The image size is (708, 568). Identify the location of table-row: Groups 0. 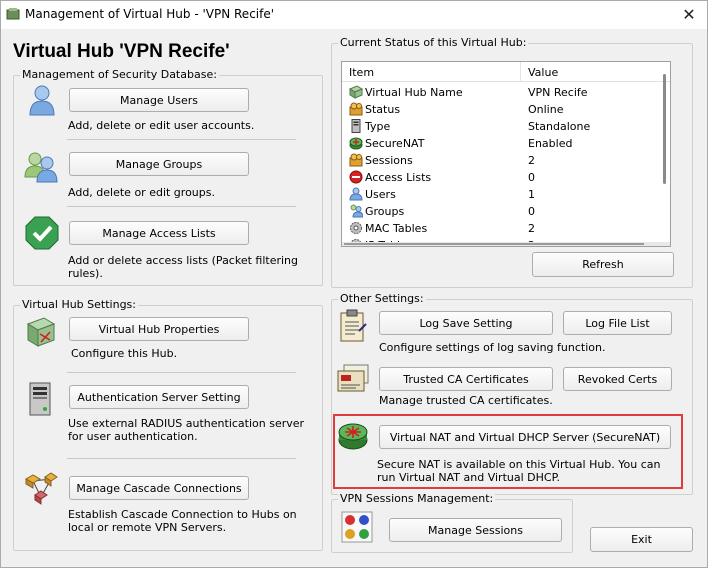
(502, 211).